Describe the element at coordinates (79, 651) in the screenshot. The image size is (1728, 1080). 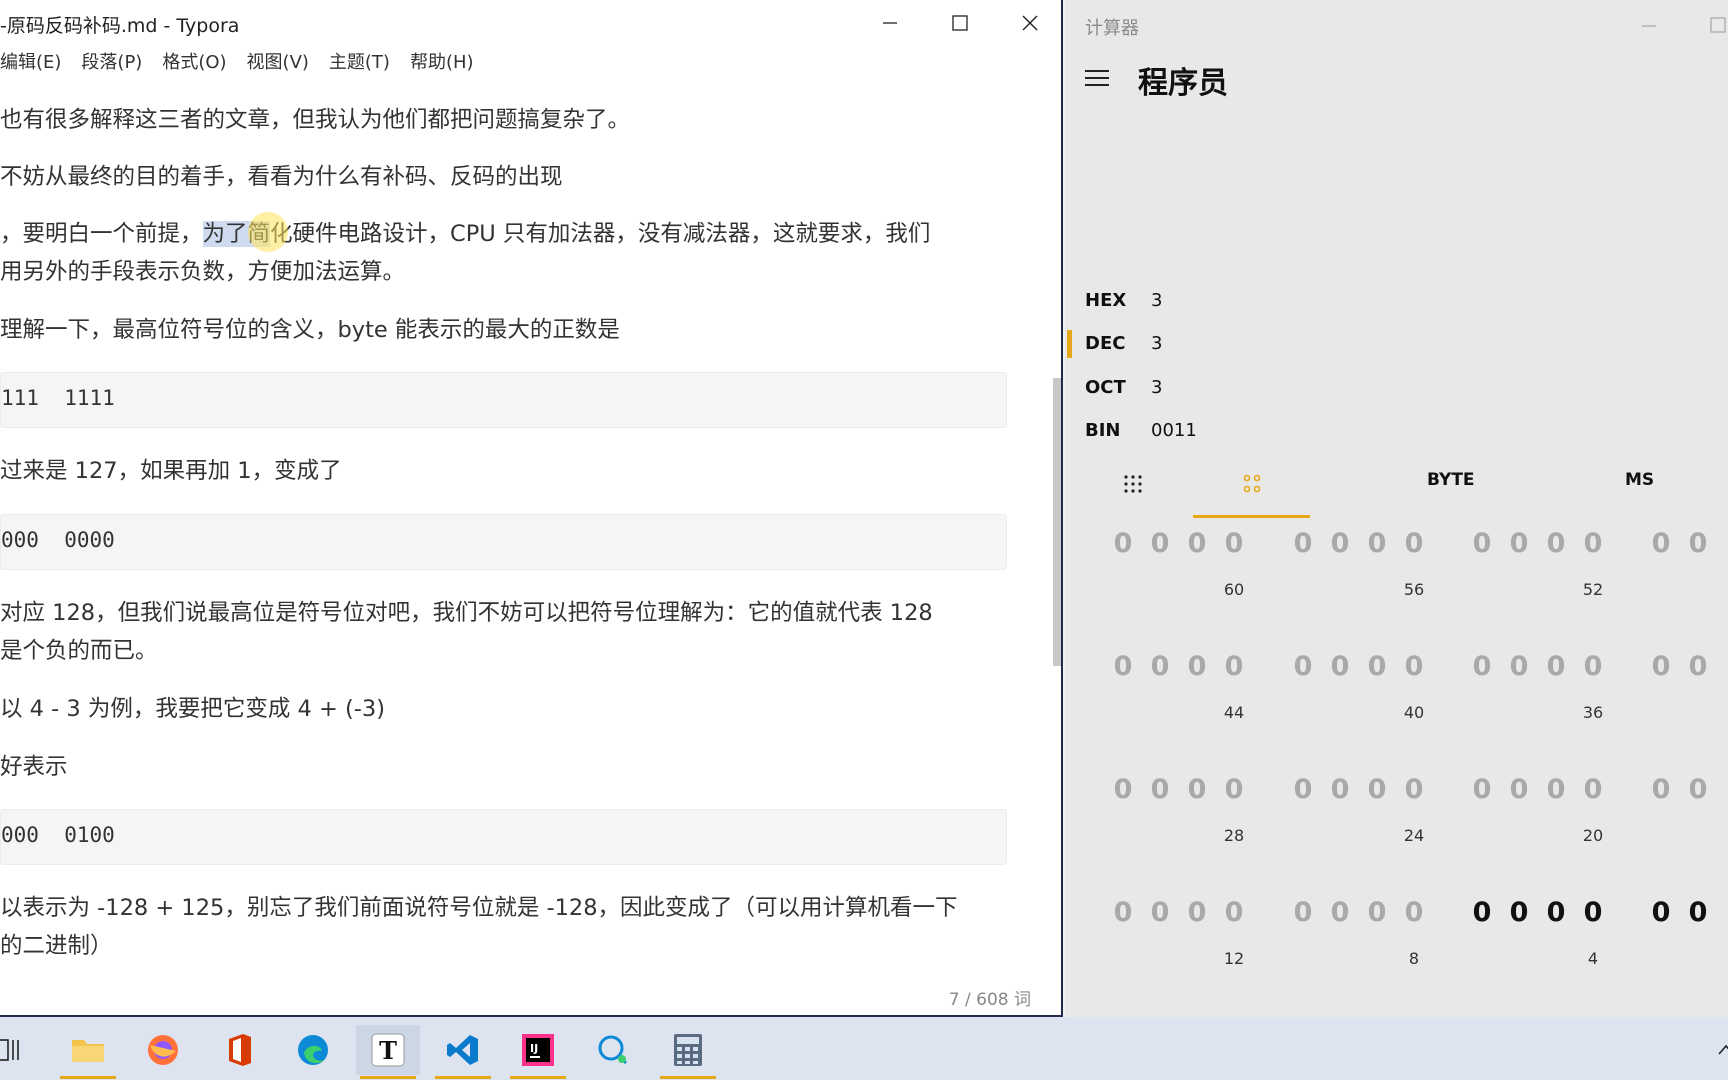
I see `paragraph: 是个负的而已。` at that location.